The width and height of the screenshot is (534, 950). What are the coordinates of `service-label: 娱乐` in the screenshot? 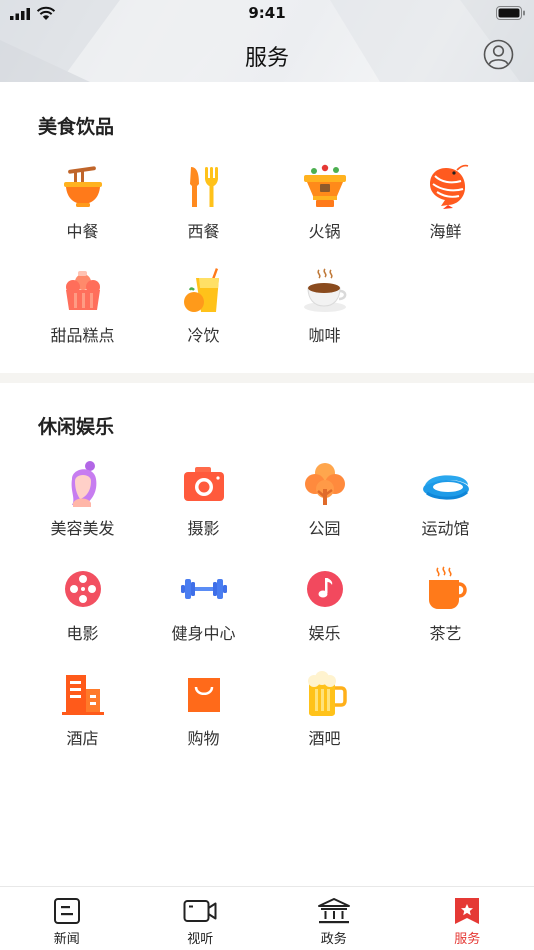 It's located at (324, 633).